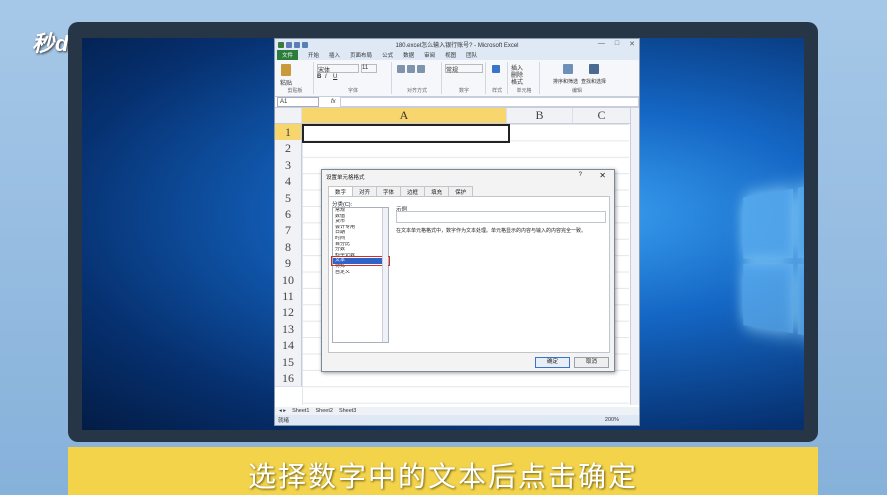 The image size is (887, 495). I want to click on sheet-tab: Sheet3, so click(347, 411).